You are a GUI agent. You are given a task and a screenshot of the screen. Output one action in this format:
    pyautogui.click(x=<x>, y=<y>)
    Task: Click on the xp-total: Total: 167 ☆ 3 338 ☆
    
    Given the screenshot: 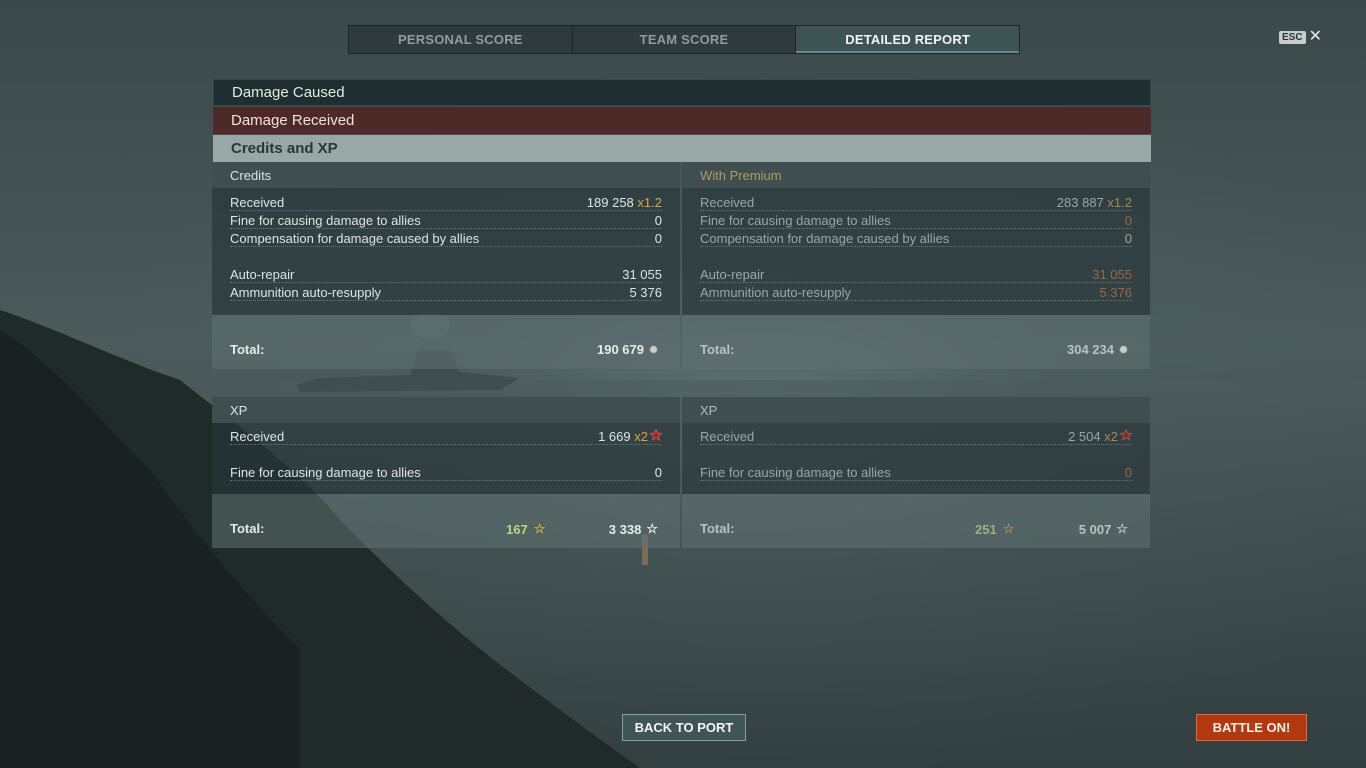 What is the action you would take?
    pyautogui.click(x=446, y=521)
    